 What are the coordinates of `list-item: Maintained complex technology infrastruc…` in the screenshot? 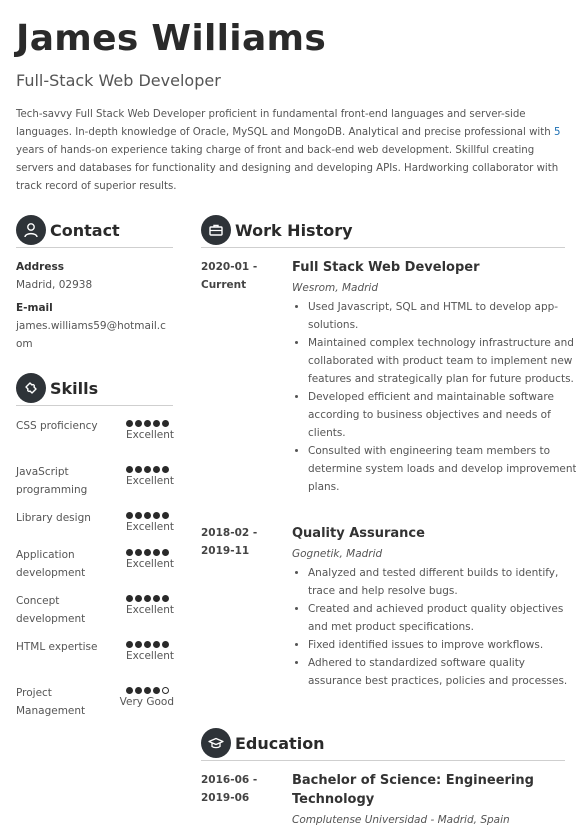 It's located at (442, 361).